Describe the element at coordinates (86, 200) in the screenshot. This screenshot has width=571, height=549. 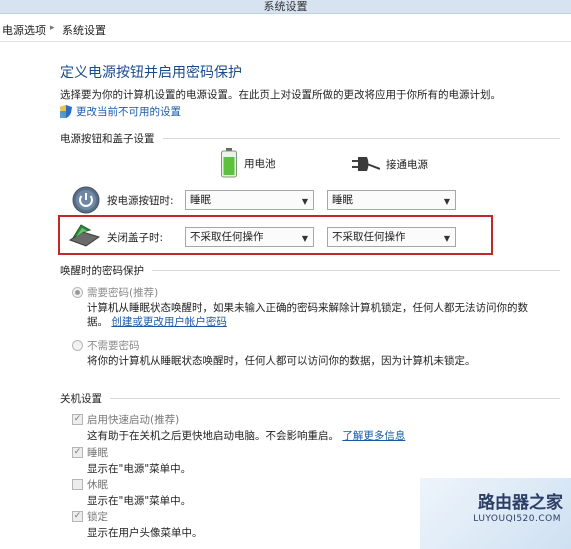
I see `power-icon` at that location.